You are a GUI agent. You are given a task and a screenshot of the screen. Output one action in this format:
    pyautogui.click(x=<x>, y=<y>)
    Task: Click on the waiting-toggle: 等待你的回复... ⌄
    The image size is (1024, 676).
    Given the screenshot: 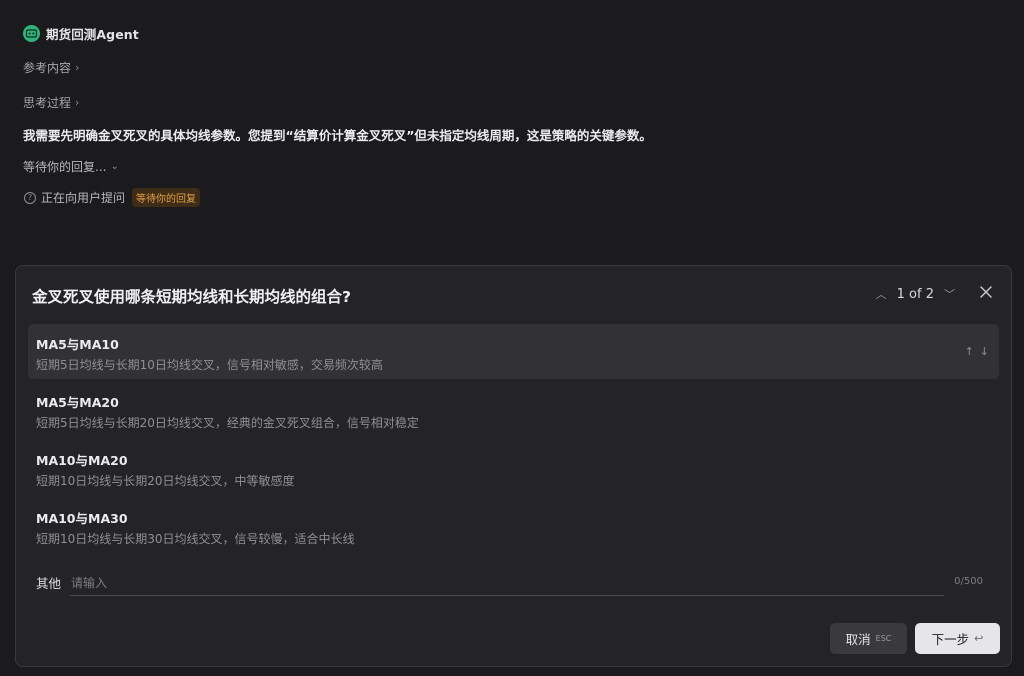 What is the action you would take?
    pyautogui.click(x=71, y=166)
    